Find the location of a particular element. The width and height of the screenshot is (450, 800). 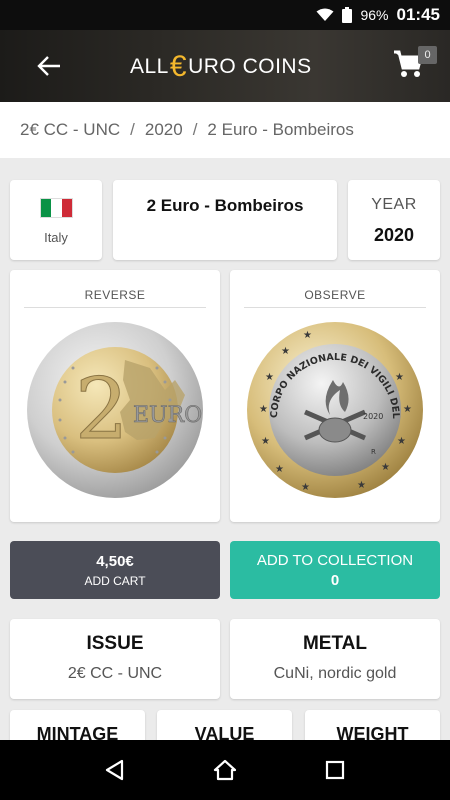

home-icon is located at coordinates (225, 770).